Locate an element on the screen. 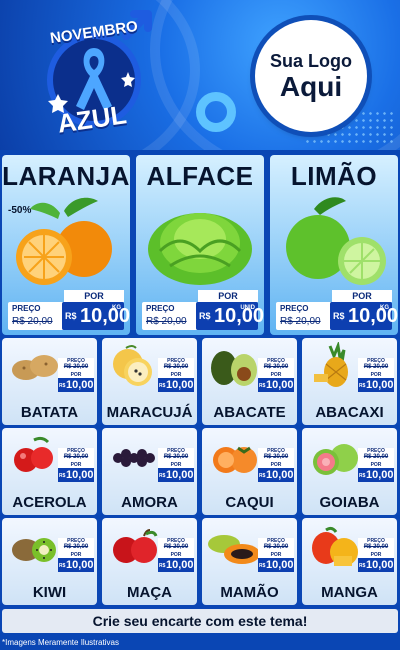  apple-icon is located at coordinates (134, 545).